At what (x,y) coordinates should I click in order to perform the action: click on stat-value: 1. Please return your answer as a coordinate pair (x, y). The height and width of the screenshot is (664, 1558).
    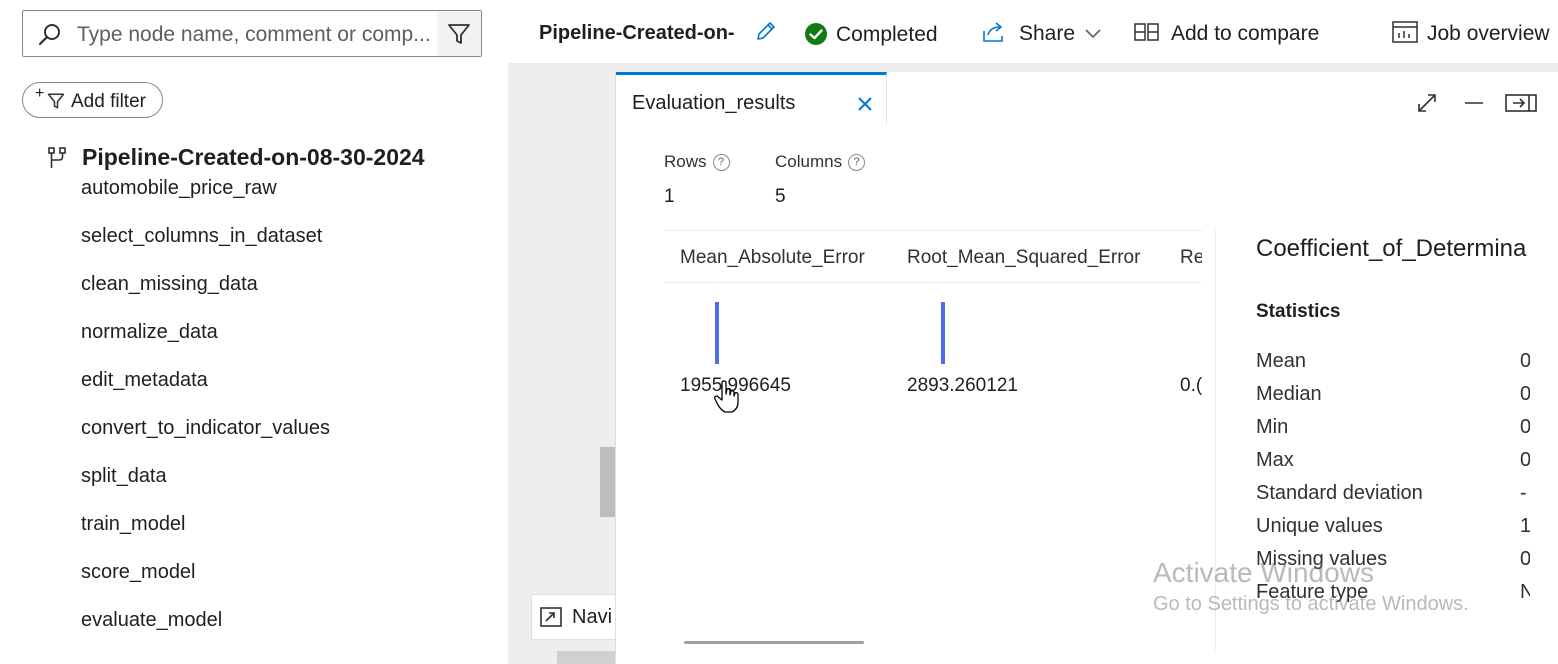
    Looking at the image, I should click on (1525, 526).